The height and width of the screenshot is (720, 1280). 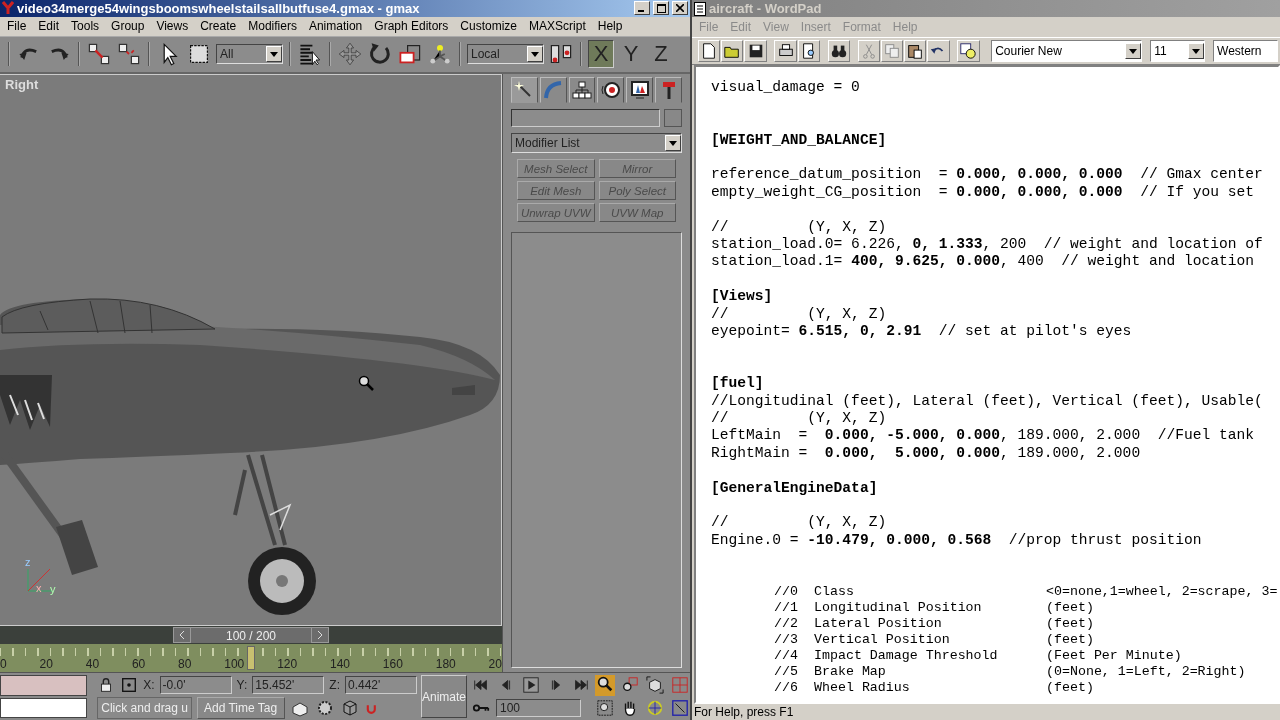 What do you see at coordinates (185, 664) in the screenshot?
I see `frame-tick-label: 80` at bounding box center [185, 664].